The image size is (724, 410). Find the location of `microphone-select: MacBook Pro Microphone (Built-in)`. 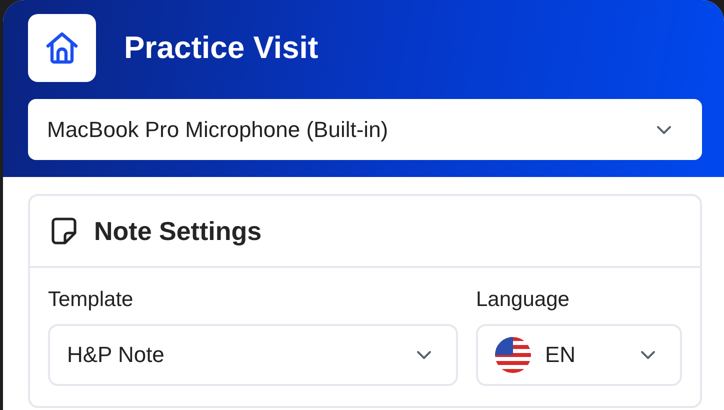

microphone-select: MacBook Pro Microphone (Built-in) is located at coordinates (365, 129).